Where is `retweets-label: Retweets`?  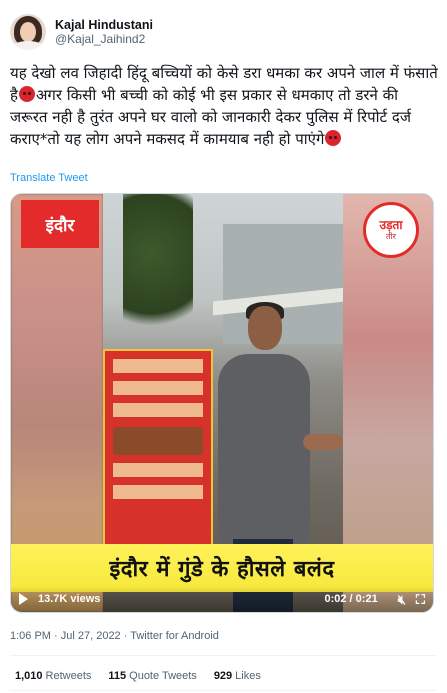 retweets-label: Retweets is located at coordinates (68, 676).